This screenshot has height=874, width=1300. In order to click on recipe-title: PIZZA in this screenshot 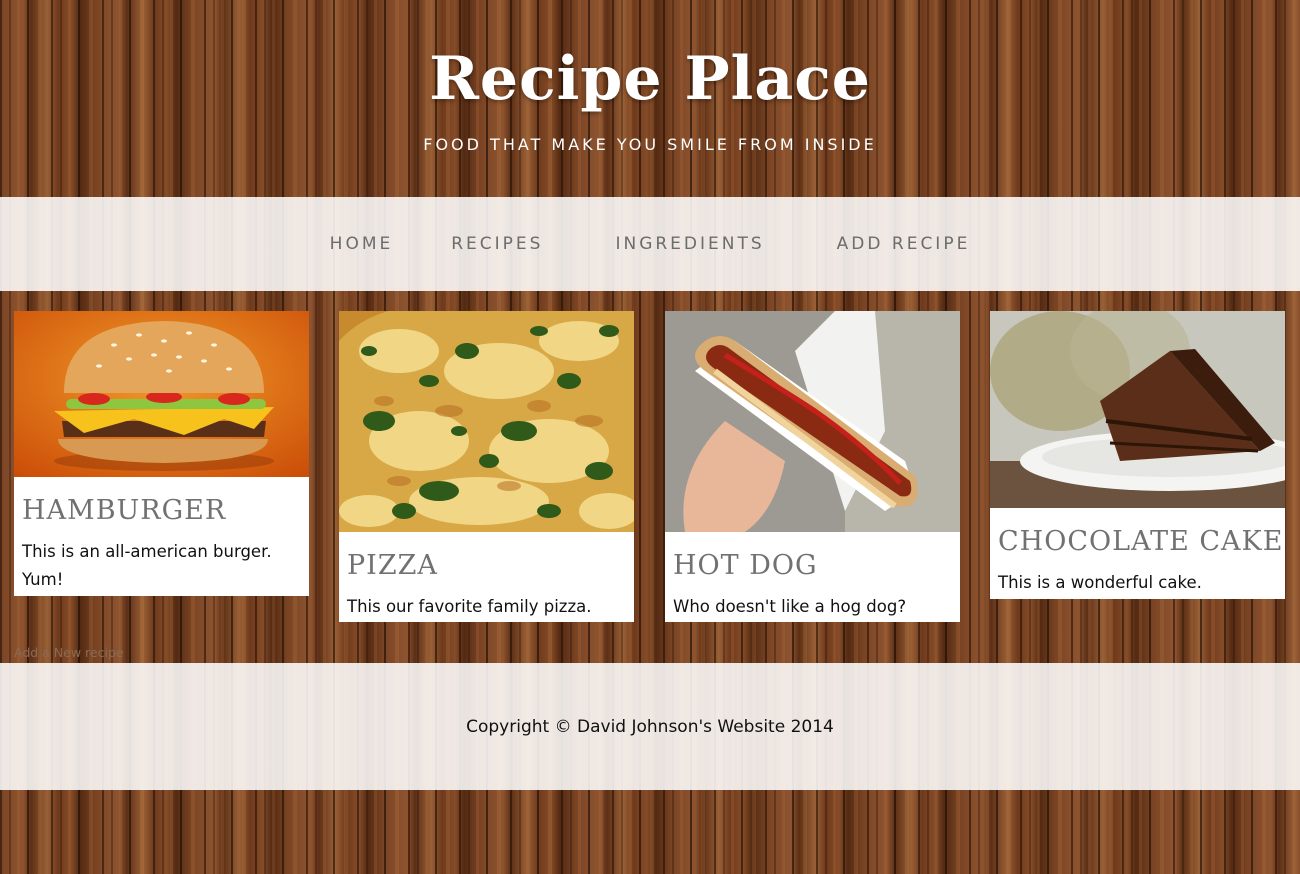, I will do `click(486, 556)`.